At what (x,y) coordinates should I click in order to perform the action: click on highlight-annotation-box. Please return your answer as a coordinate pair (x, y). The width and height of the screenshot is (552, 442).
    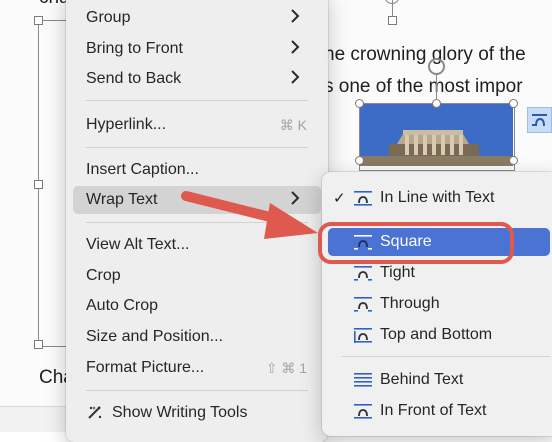
    Looking at the image, I should click on (416, 243).